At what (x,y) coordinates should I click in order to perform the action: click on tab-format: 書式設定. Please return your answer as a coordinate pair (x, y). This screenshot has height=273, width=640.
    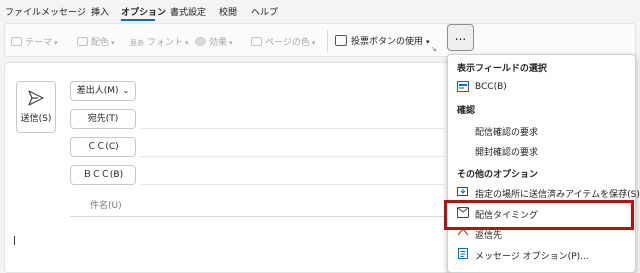
    Looking at the image, I should click on (188, 11).